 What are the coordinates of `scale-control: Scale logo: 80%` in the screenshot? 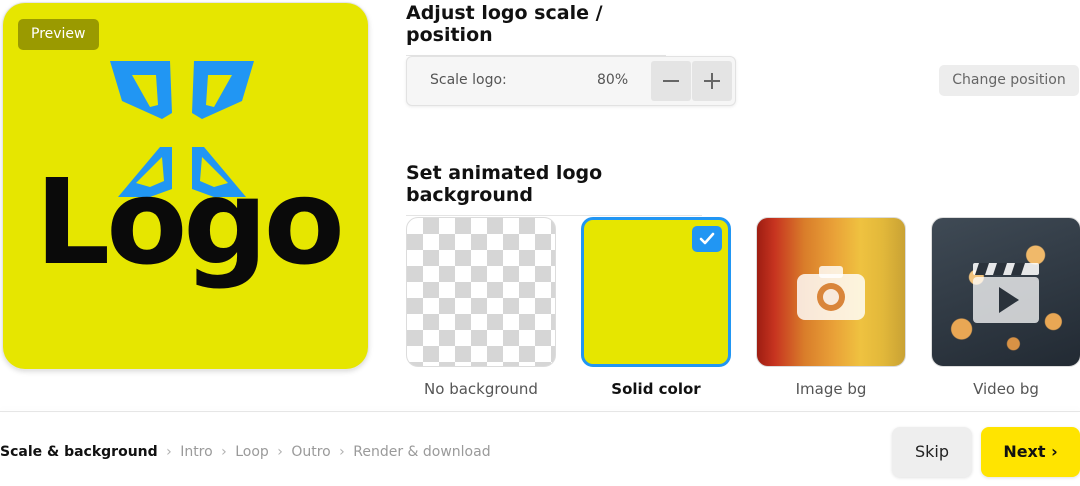 It's located at (571, 81).